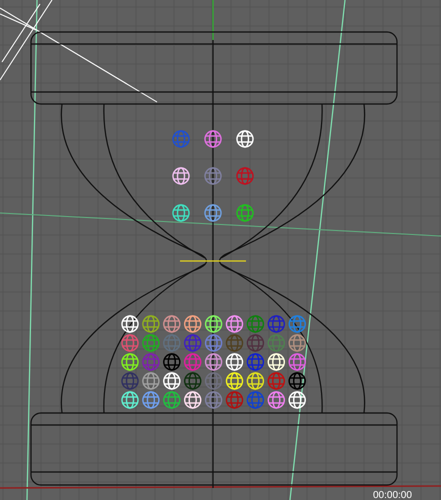 Image resolution: width=441 pixels, height=500 pixels. Describe the element at coordinates (392, 495) in the screenshot. I see `timecode: 00:00:00` at that location.